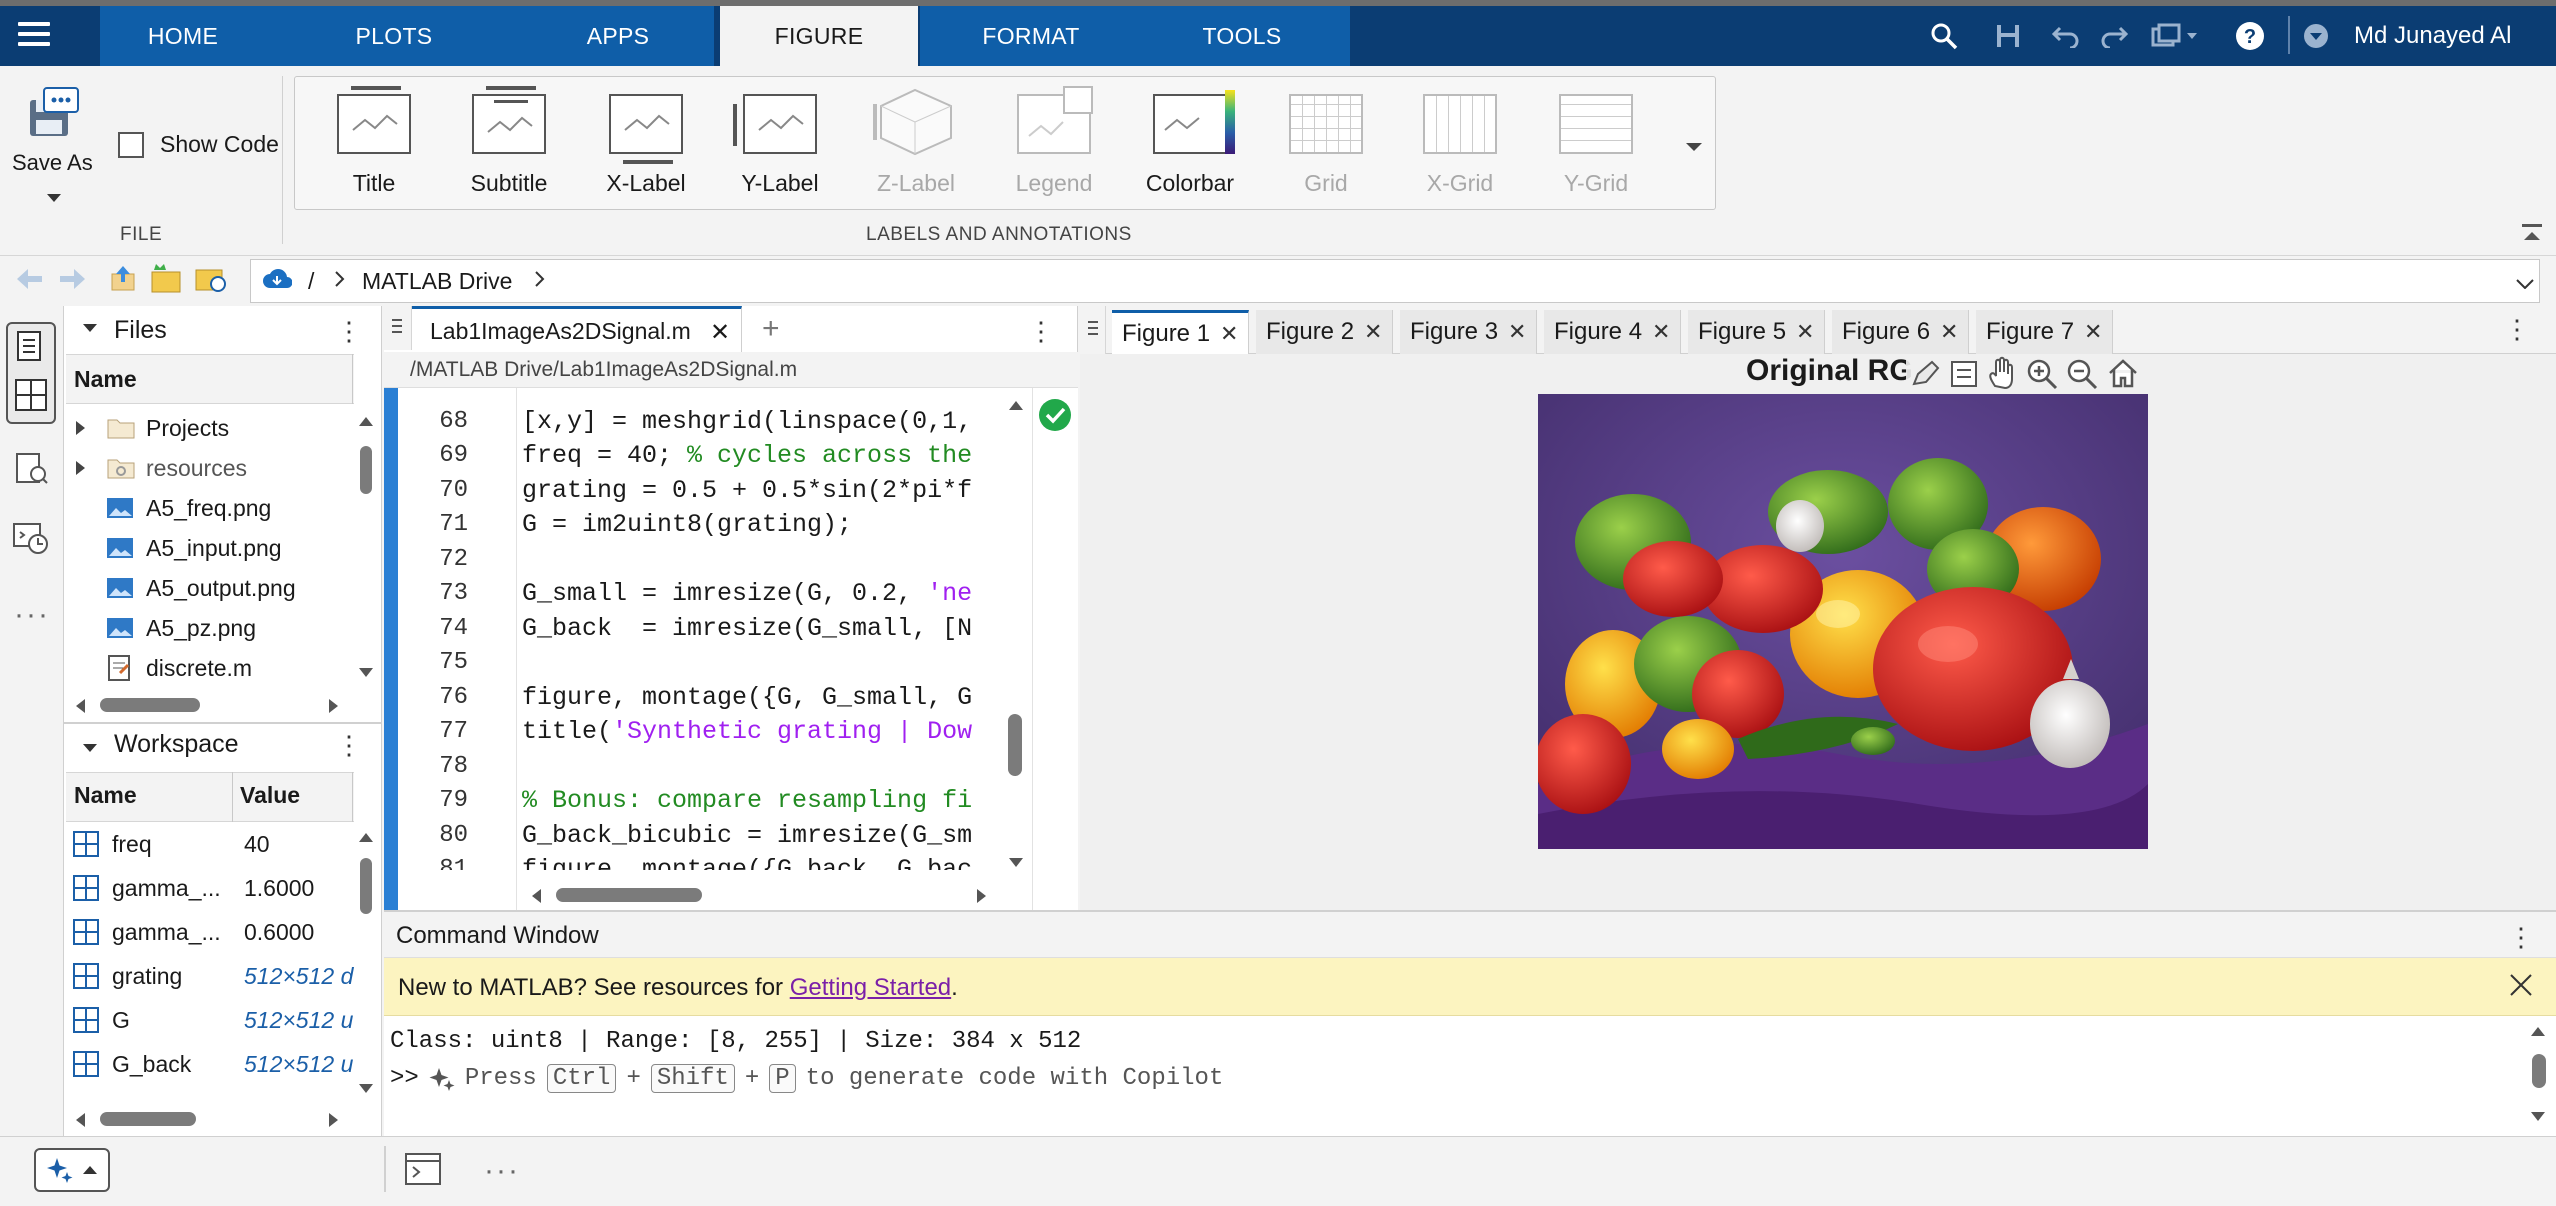 The height and width of the screenshot is (1206, 2556). Describe the element at coordinates (366, 886) in the screenshot. I see `workspace-vscroll-thumb` at that location.